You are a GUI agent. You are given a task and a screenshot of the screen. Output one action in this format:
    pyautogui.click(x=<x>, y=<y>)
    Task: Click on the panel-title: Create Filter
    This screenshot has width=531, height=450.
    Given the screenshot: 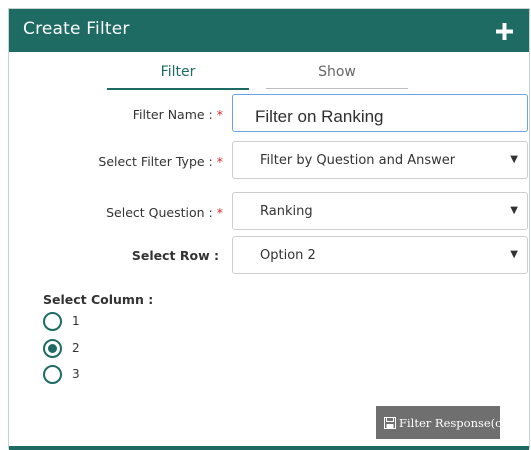 What is the action you would take?
    pyautogui.click(x=76, y=29)
    